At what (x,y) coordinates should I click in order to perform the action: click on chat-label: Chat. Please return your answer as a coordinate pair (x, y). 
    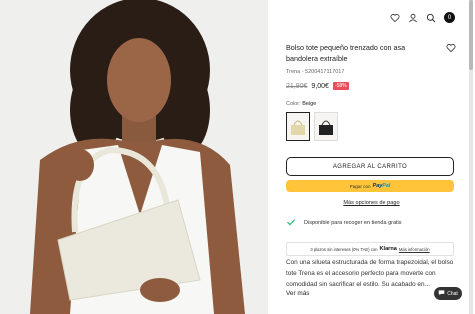
    Looking at the image, I should click on (452, 293).